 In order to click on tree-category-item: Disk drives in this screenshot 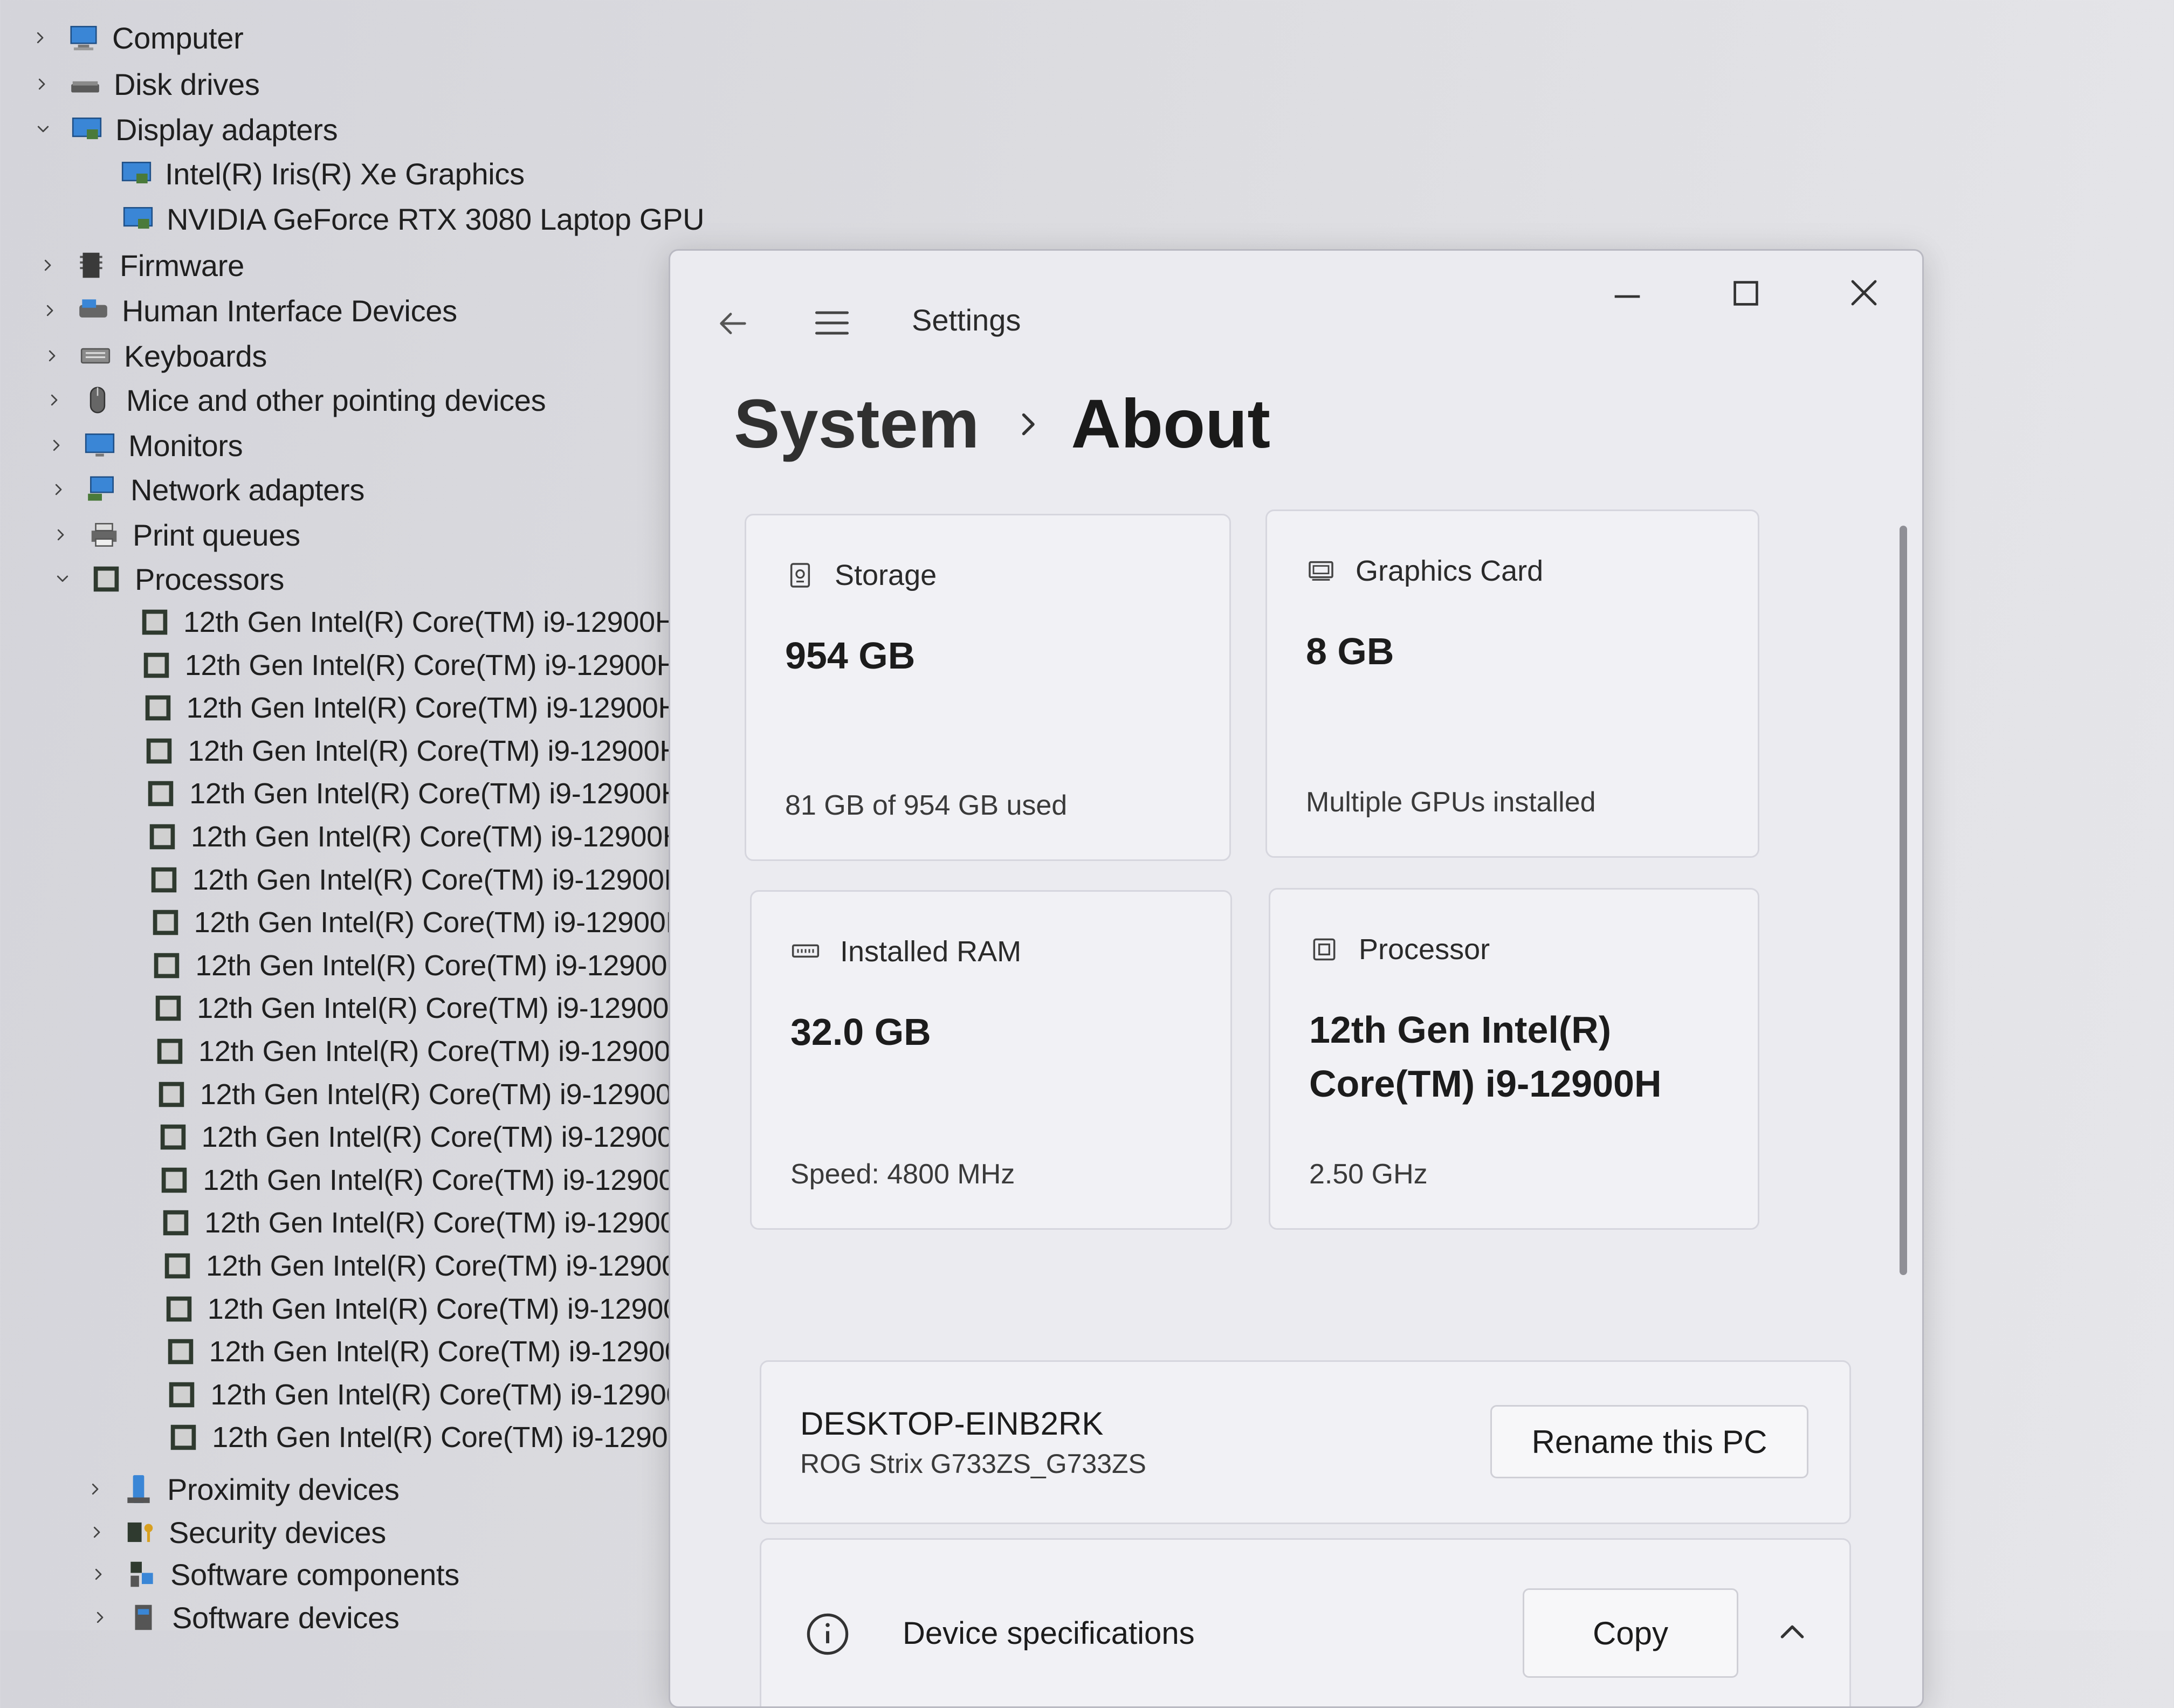, I will do `click(144, 85)`.